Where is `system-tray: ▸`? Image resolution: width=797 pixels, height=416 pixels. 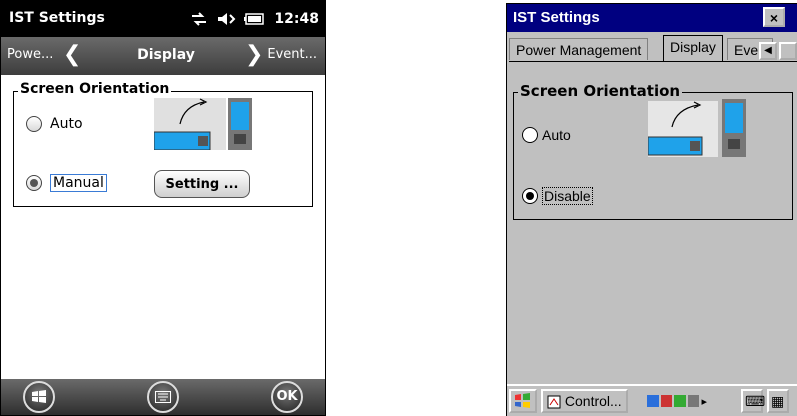 system-tray: ▸ is located at coordinates (677, 401).